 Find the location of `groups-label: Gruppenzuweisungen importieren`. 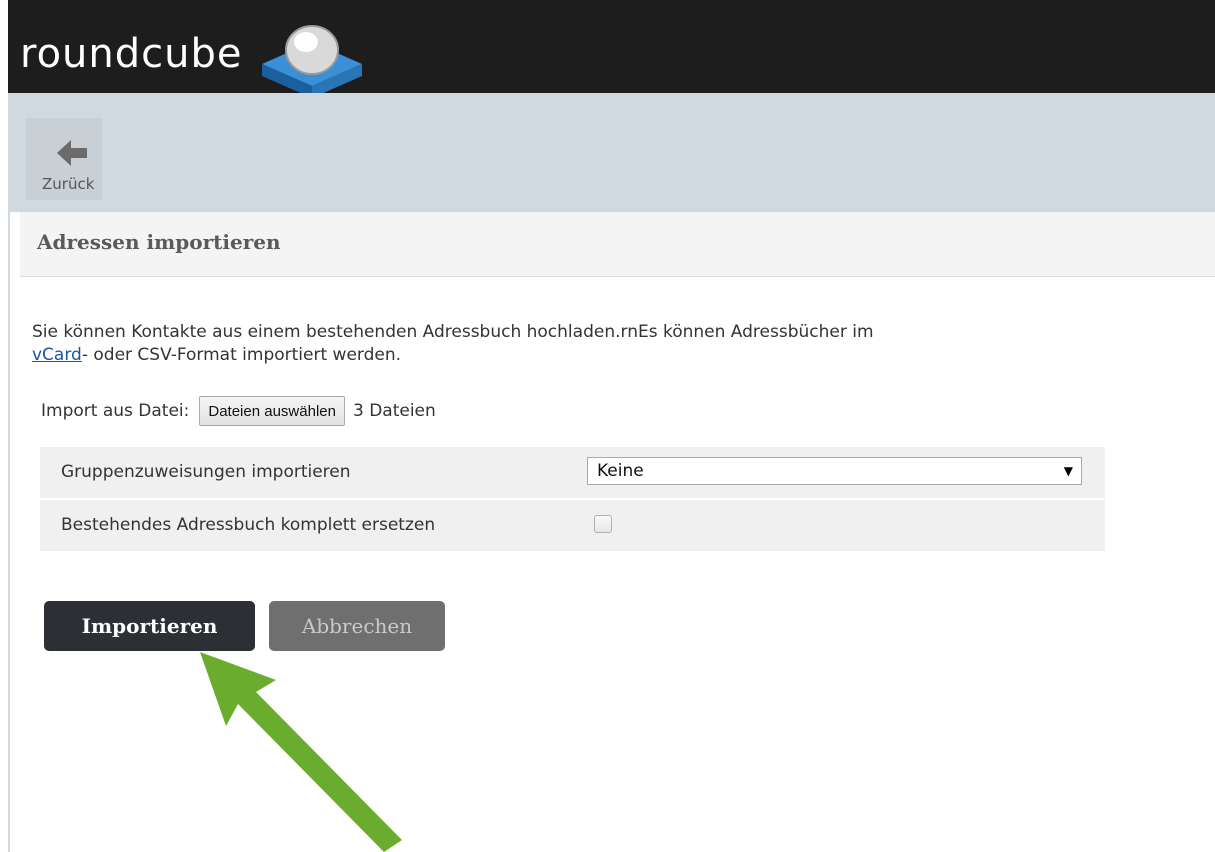

groups-label: Gruppenzuweisungen importieren is located at coordinates (206, 472).